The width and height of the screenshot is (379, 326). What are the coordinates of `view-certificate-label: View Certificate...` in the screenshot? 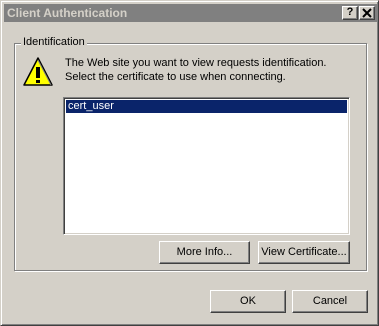 It's located at (304, 252).